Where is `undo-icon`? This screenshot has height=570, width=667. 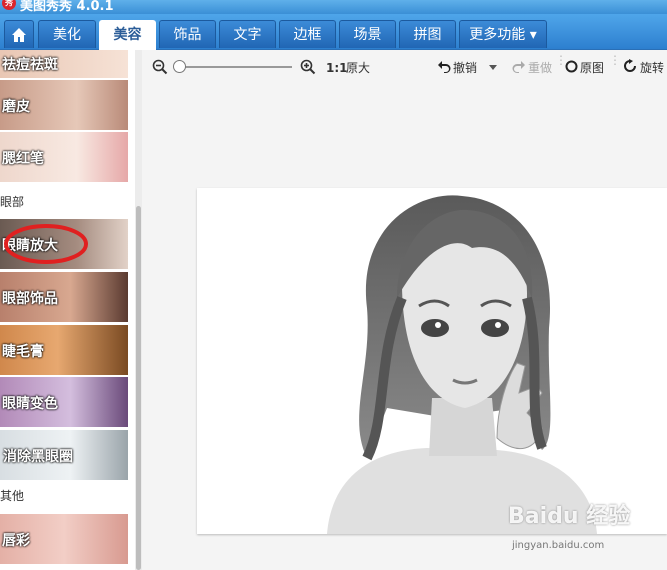 undo-icon is located at coordinates (444, 68).